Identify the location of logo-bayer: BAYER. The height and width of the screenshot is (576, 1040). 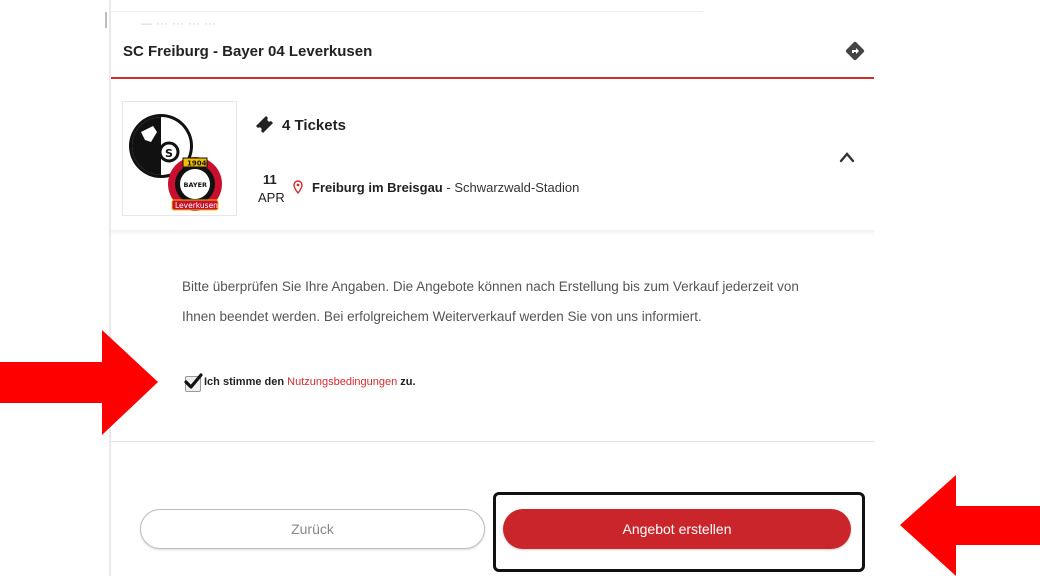
(196, 185).